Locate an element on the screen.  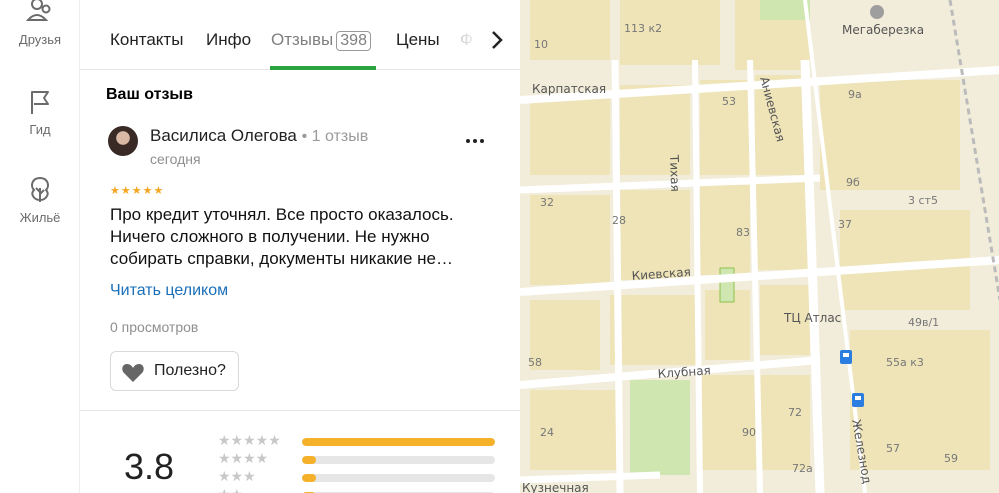
divider is located at coordinates (300, 410).